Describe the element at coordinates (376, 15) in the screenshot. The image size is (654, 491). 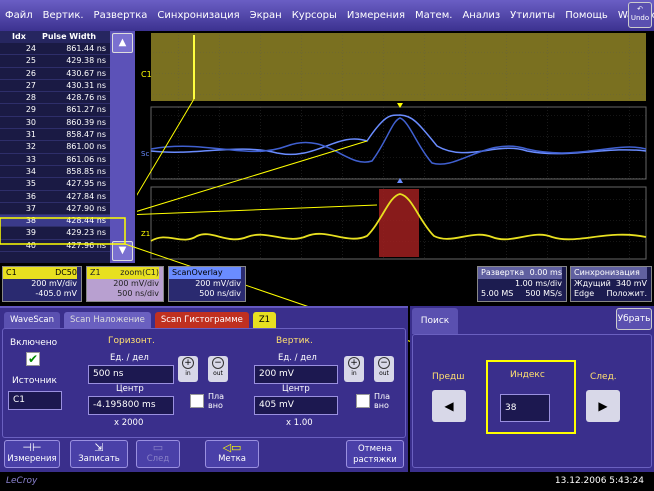
I see `menu-item: Измерения` at that location.